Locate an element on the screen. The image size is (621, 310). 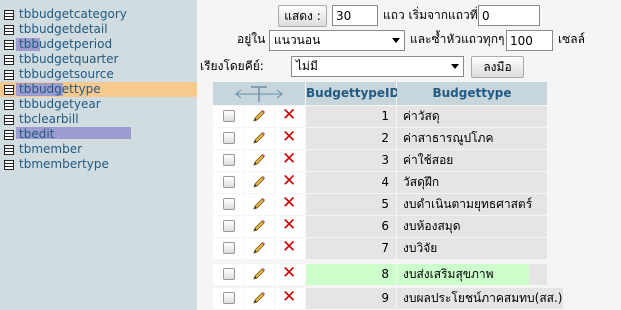
start-row-input is located at coordinates (509, 15).